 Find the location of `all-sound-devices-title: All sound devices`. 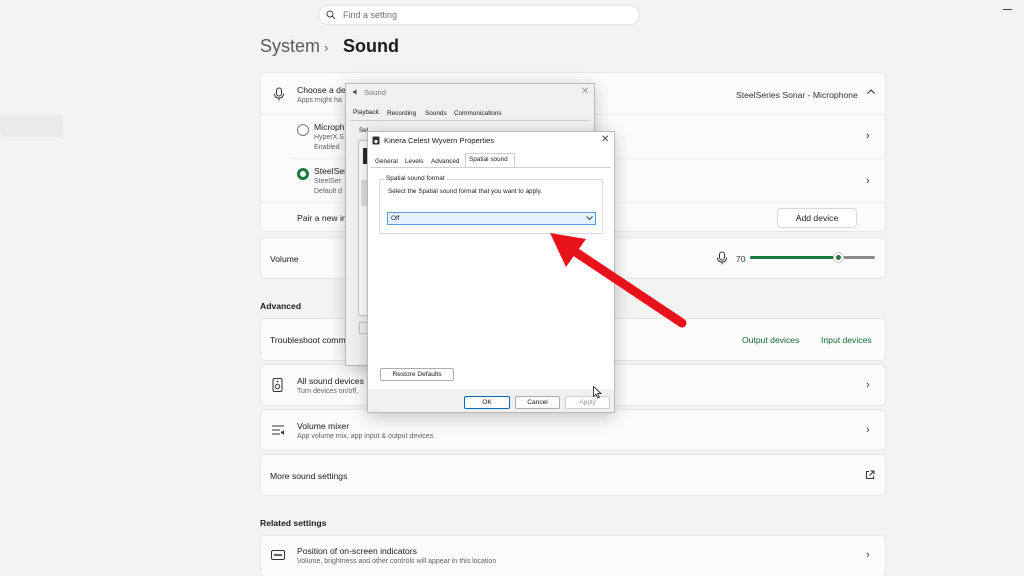

all-sound-devices-title: All sound devices is located at coordinates (330, 381).